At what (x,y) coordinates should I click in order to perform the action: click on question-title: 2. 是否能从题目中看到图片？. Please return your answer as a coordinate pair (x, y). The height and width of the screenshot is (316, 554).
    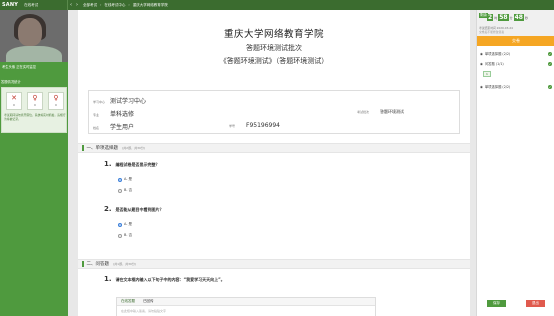
    Looking at the image, I should click on (134, 209).